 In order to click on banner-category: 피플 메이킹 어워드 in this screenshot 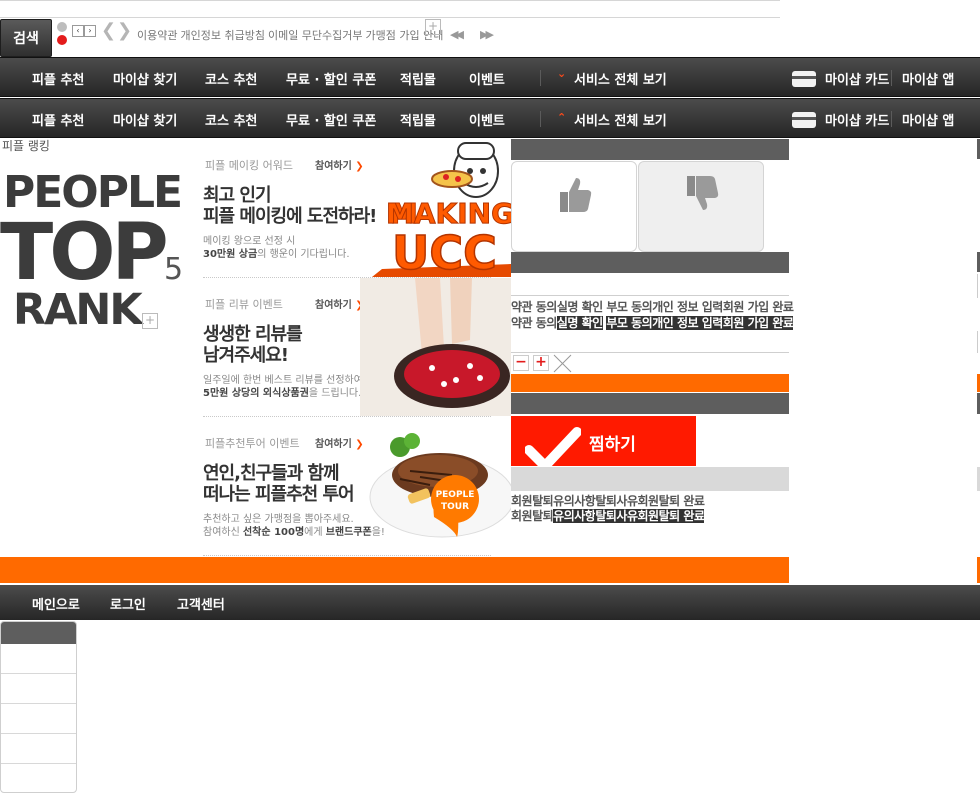, I will do `click(249, 165)`.